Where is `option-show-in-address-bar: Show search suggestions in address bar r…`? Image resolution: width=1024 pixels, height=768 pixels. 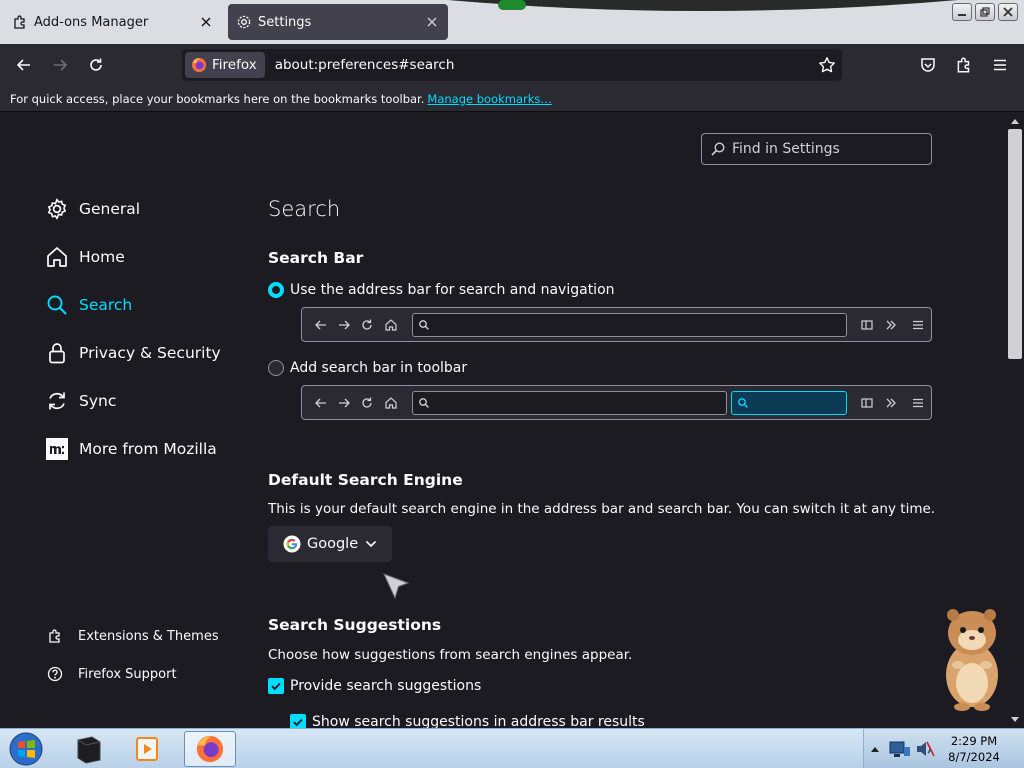
option-show-in-address-bar: Show search suggestions in address bar r… is located at coordinates (467, 721).